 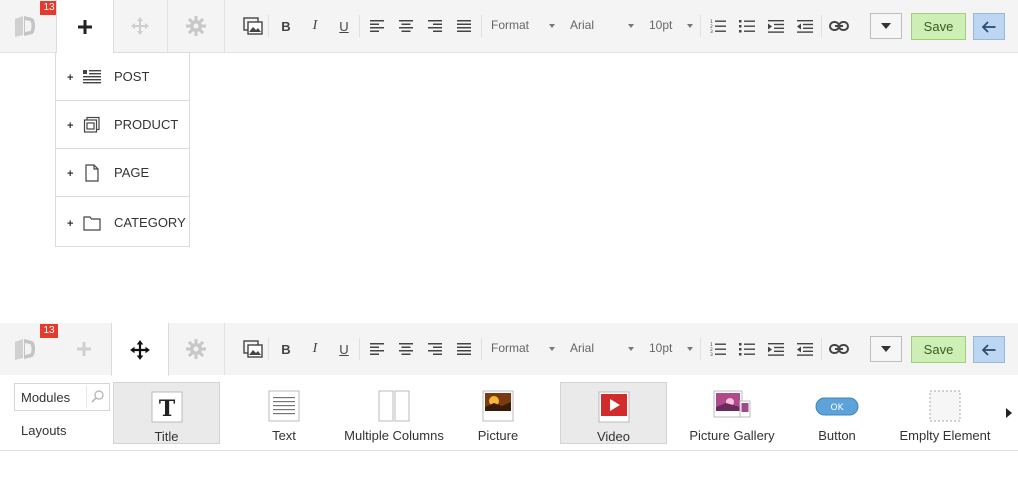 What do you see at coordinates (44, 430) in the screenshot?
I see `layouts-link: Layouts` at bounding box center [44, 430].